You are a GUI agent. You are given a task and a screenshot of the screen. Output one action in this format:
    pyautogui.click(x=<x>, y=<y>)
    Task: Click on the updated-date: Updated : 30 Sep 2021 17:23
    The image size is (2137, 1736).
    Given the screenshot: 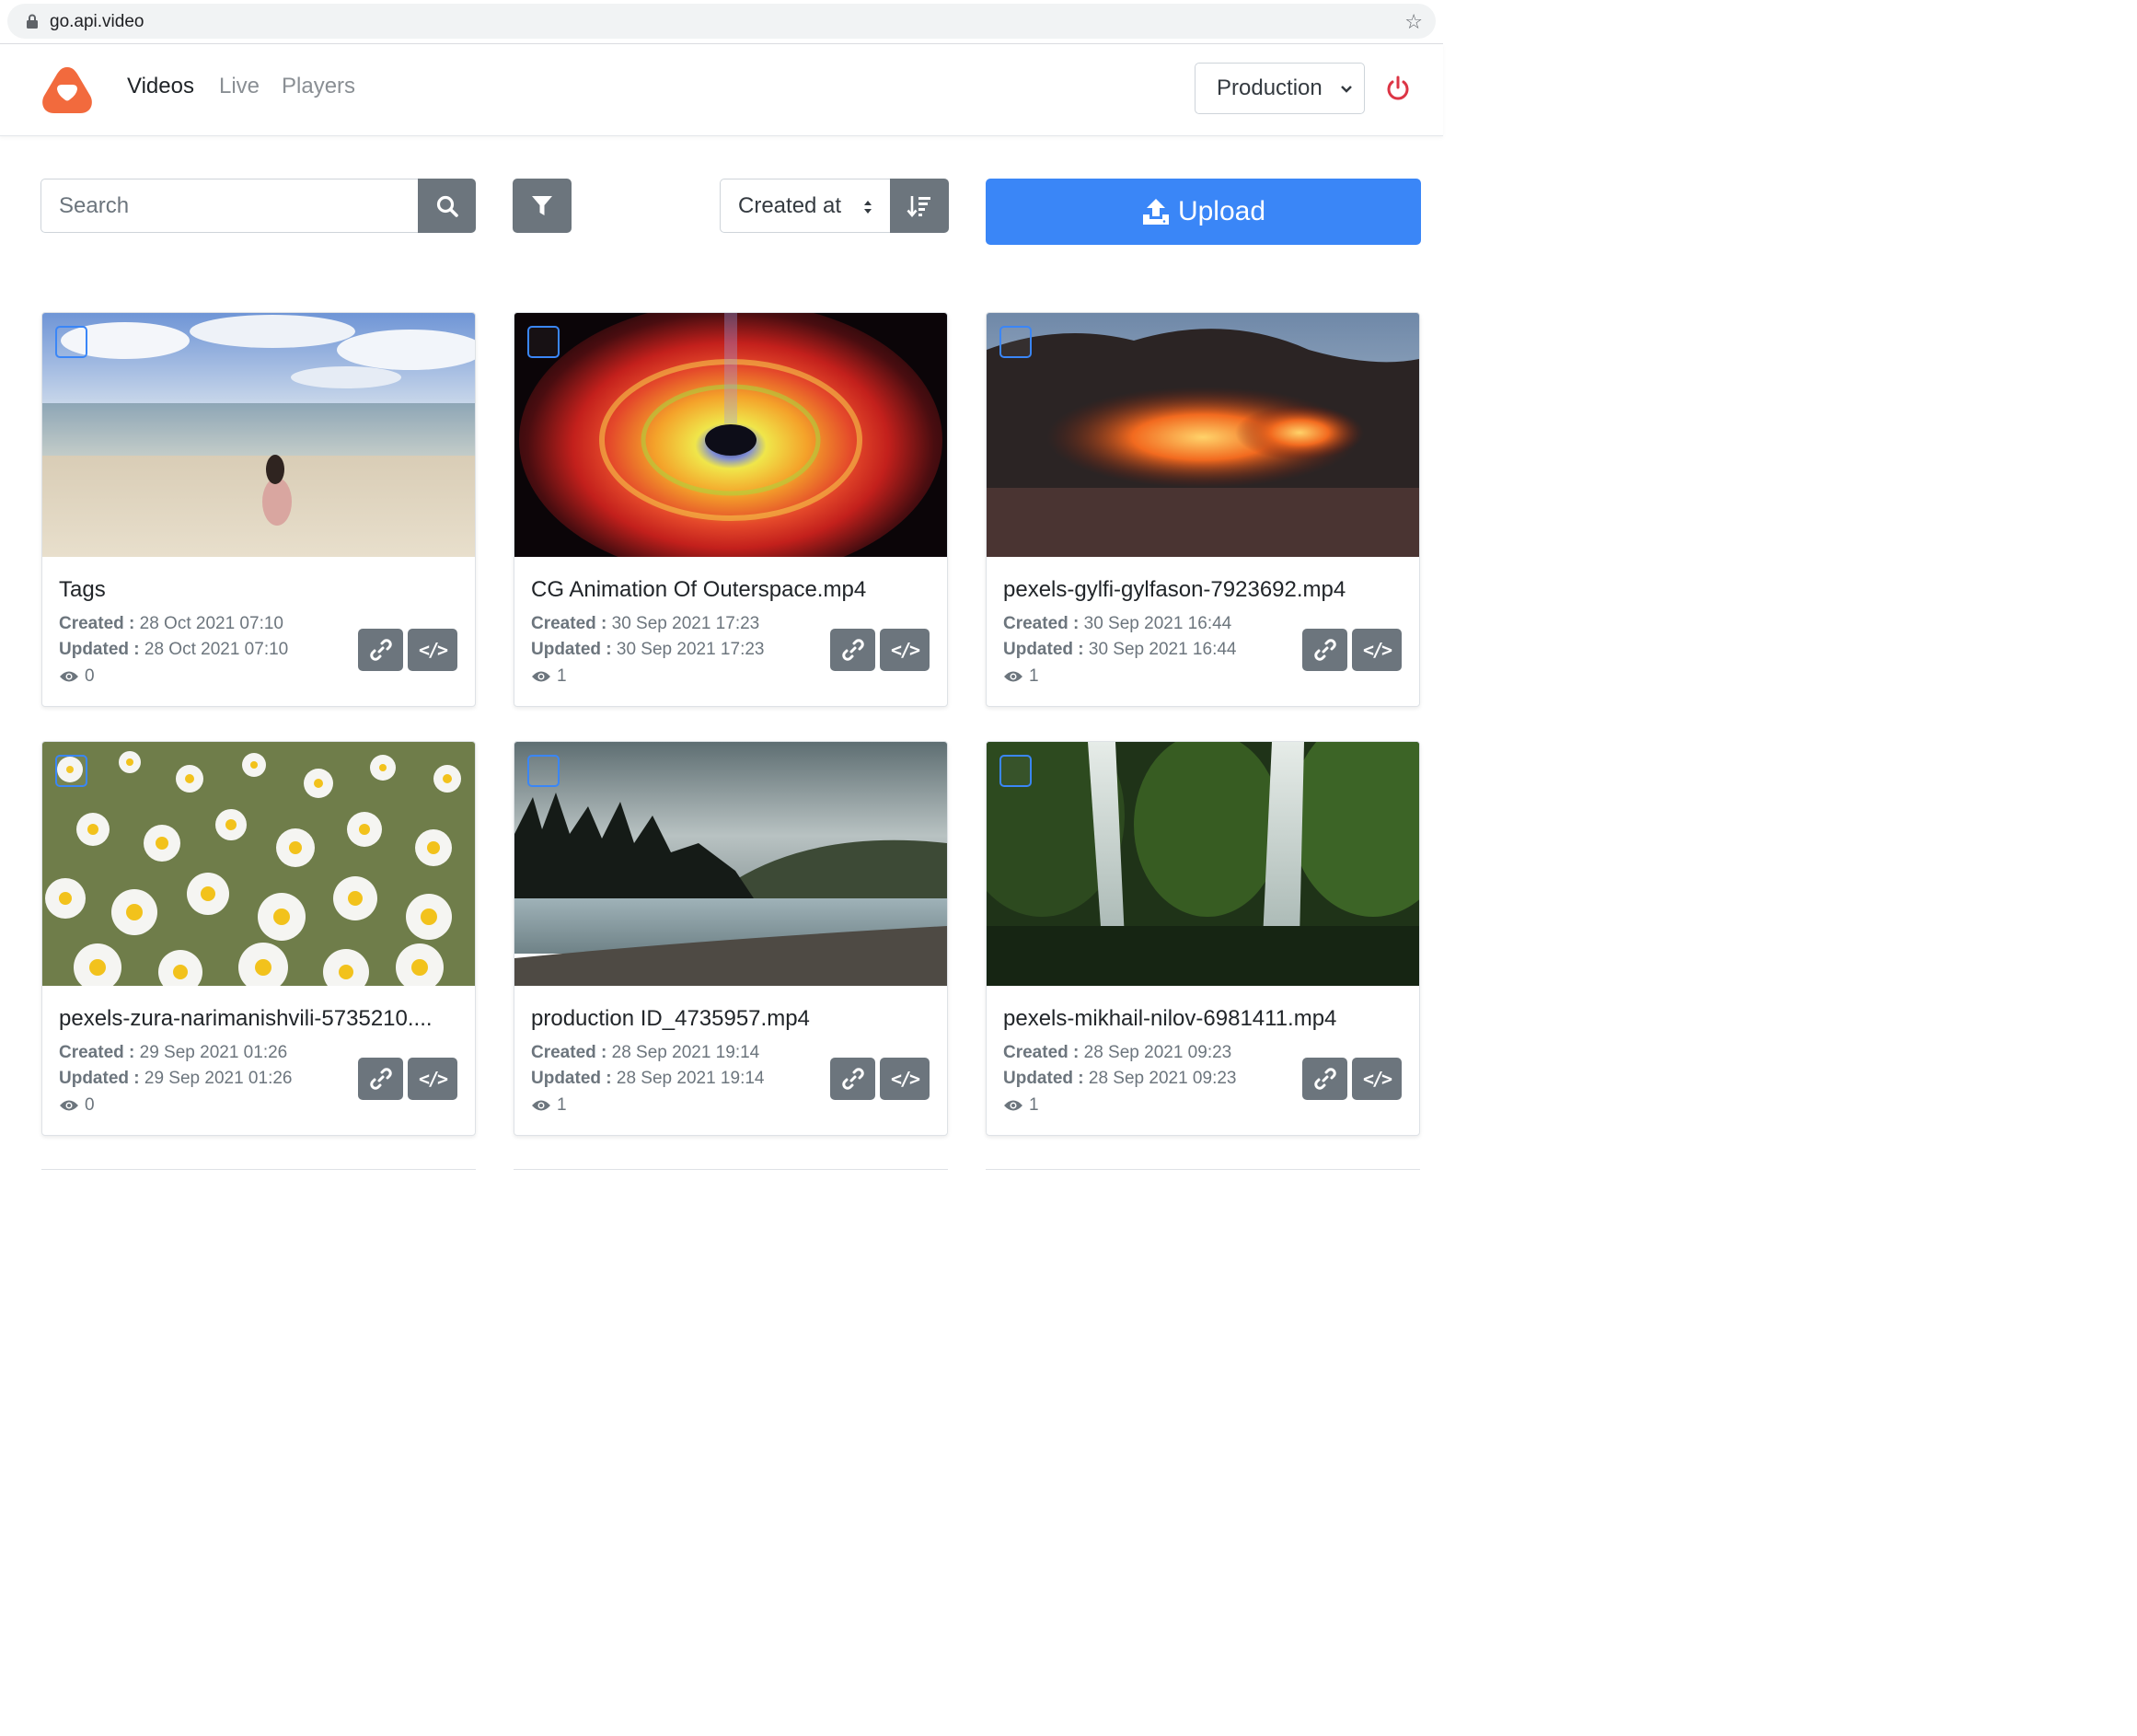 What is the action you would take?
    pyautogui.click(x=648, y=649)
    